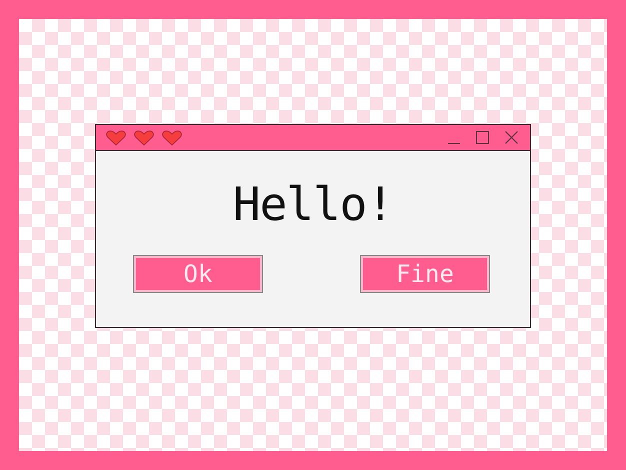 This screenshot has height=470, width=626. I want to click on dialog-message: Hello!, so click(313, 204).